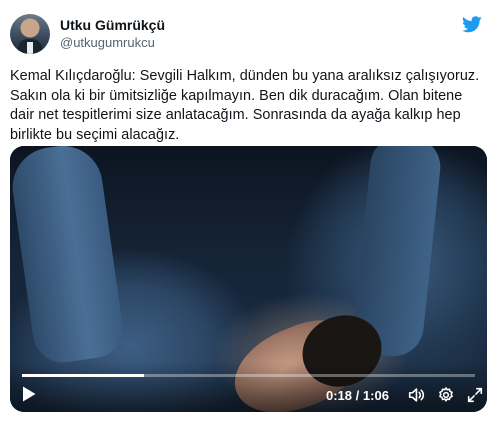 This screenshot has height=427, width=500. Describe the element at coordinates (416, 395) in the screenshot. I see `volume-icon` at that location.